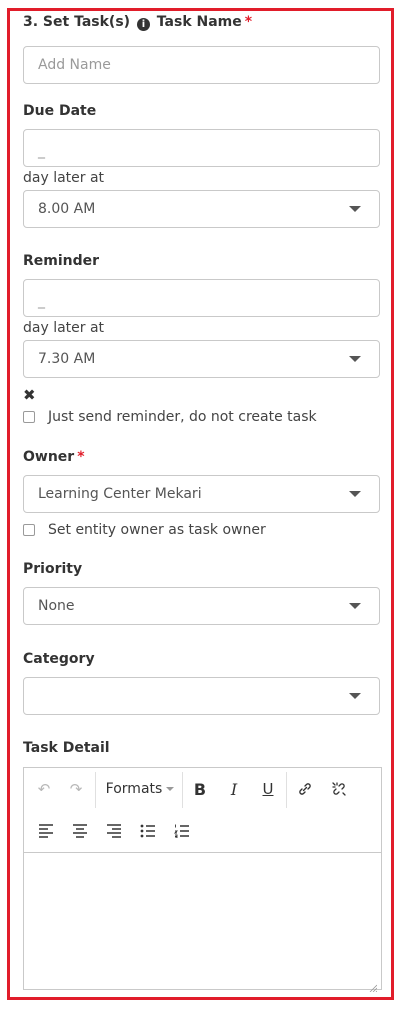 The width and height of the screenshot is (404, 1009). I want to click on align-left-icon, so click(46, 831).